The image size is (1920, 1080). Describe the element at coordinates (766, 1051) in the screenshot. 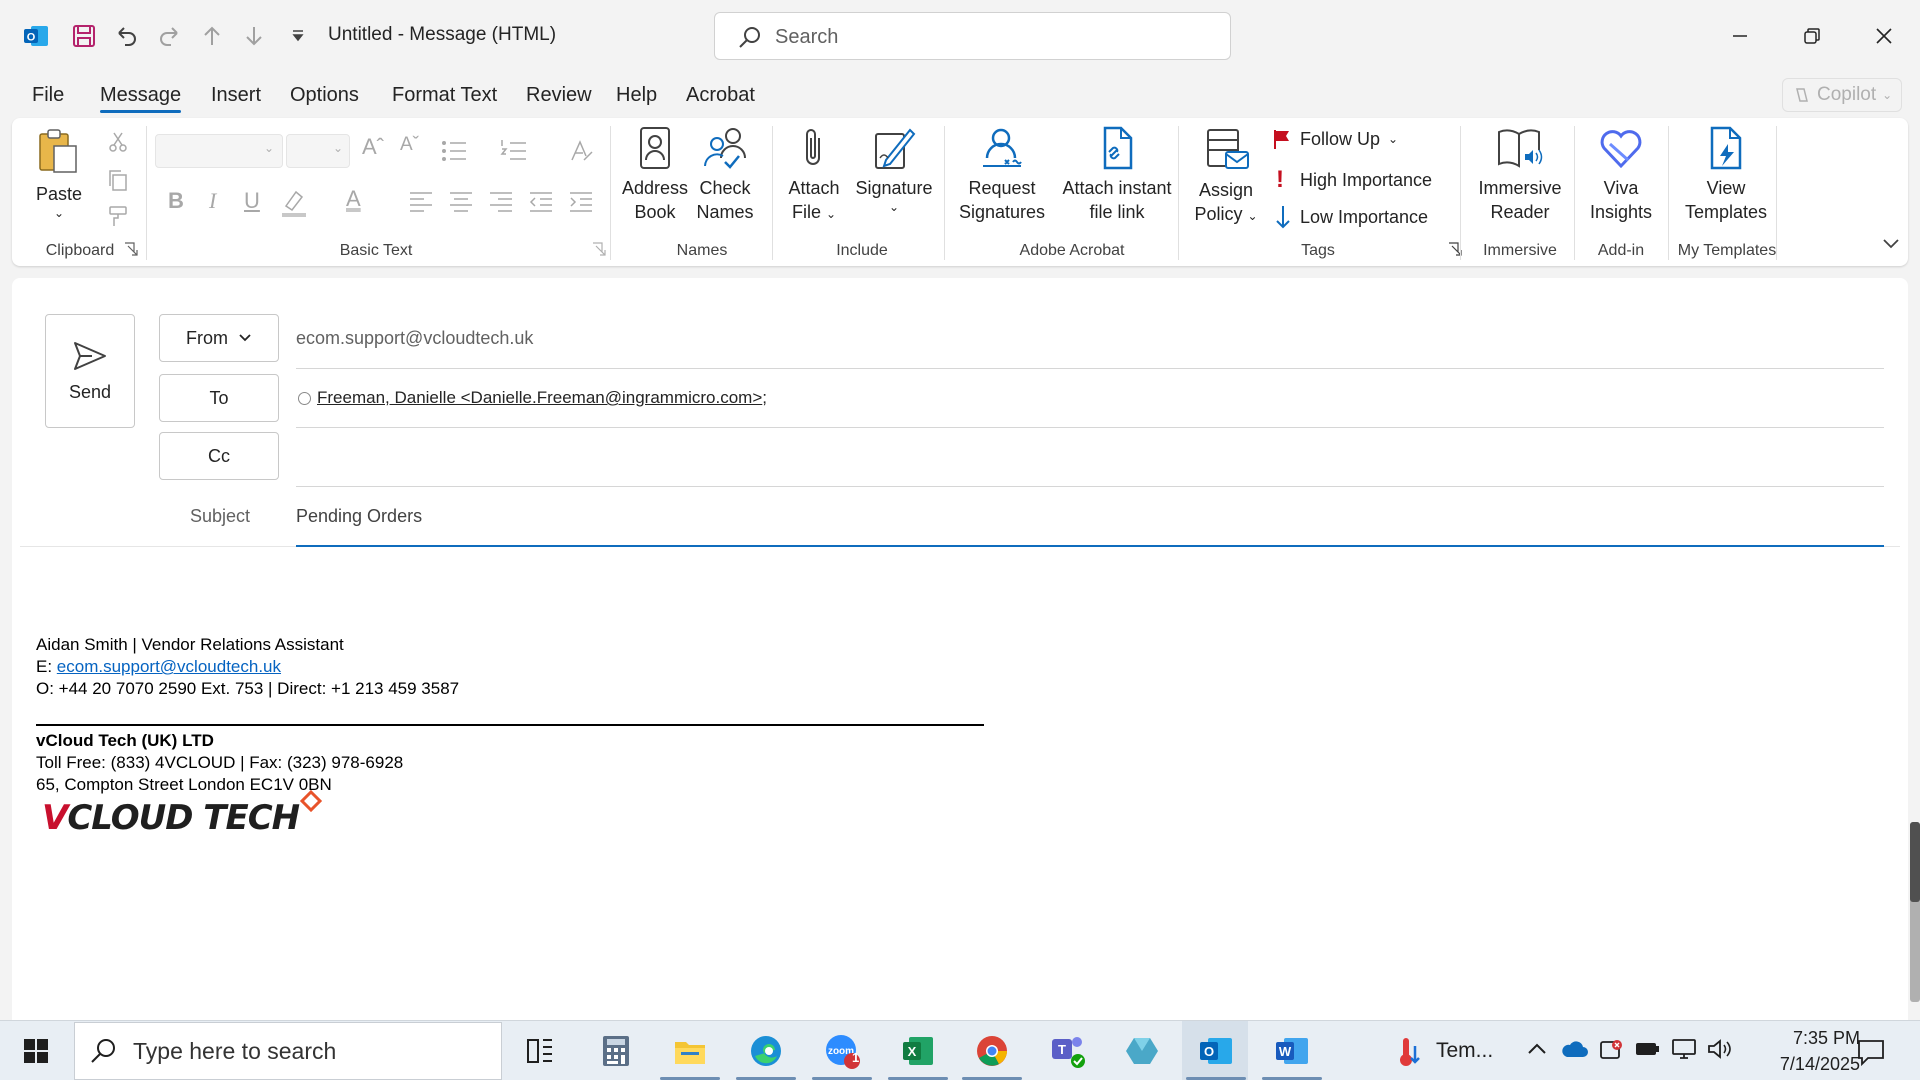

I see `edge-app-icon` at that location.